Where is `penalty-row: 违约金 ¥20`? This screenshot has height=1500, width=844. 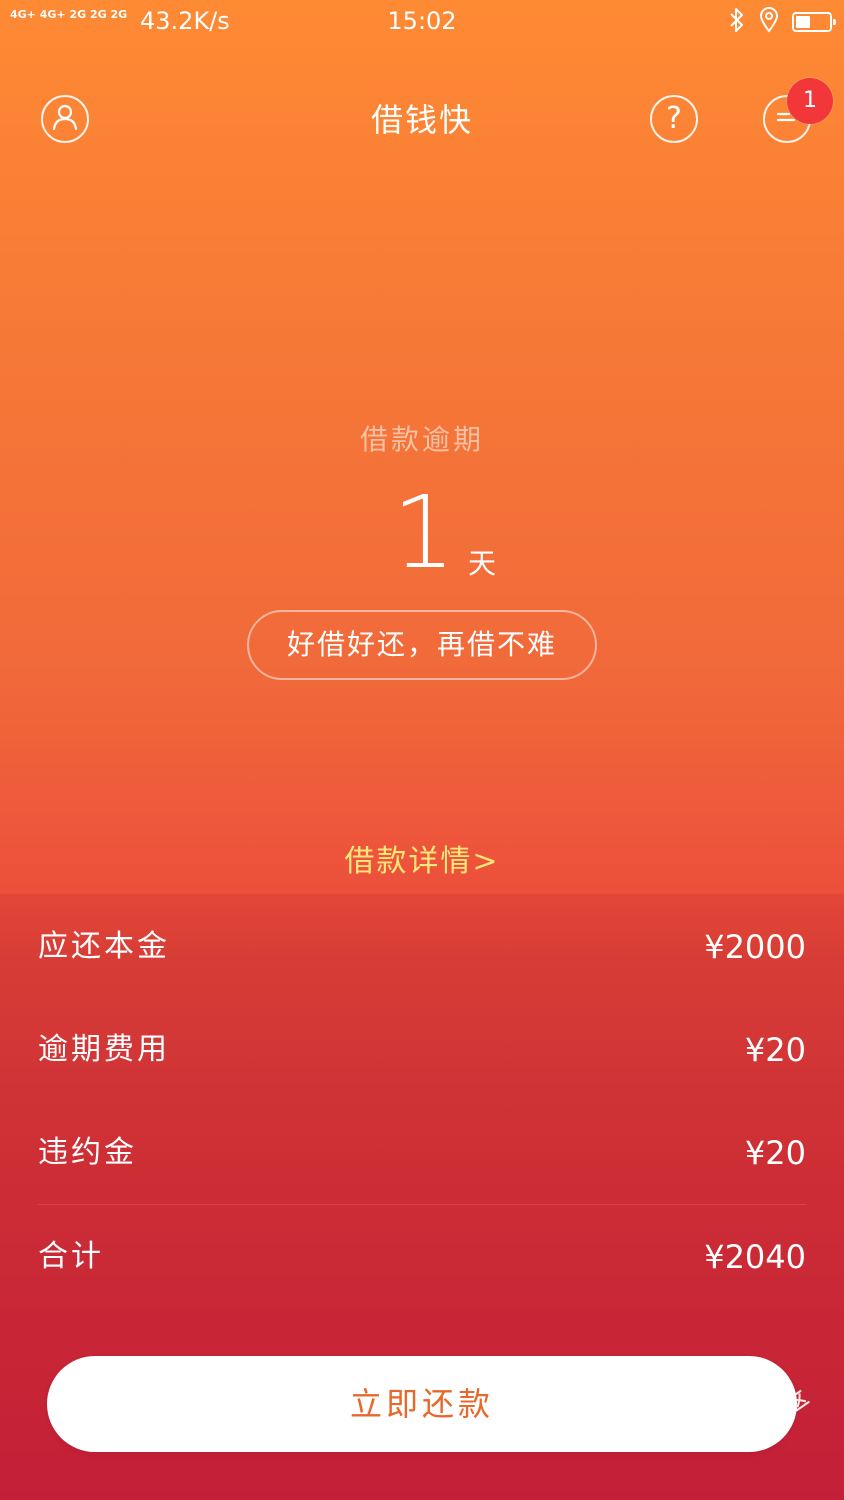 penalty-row: 违约金 ¥20 is located at coordinates (422, 1153).